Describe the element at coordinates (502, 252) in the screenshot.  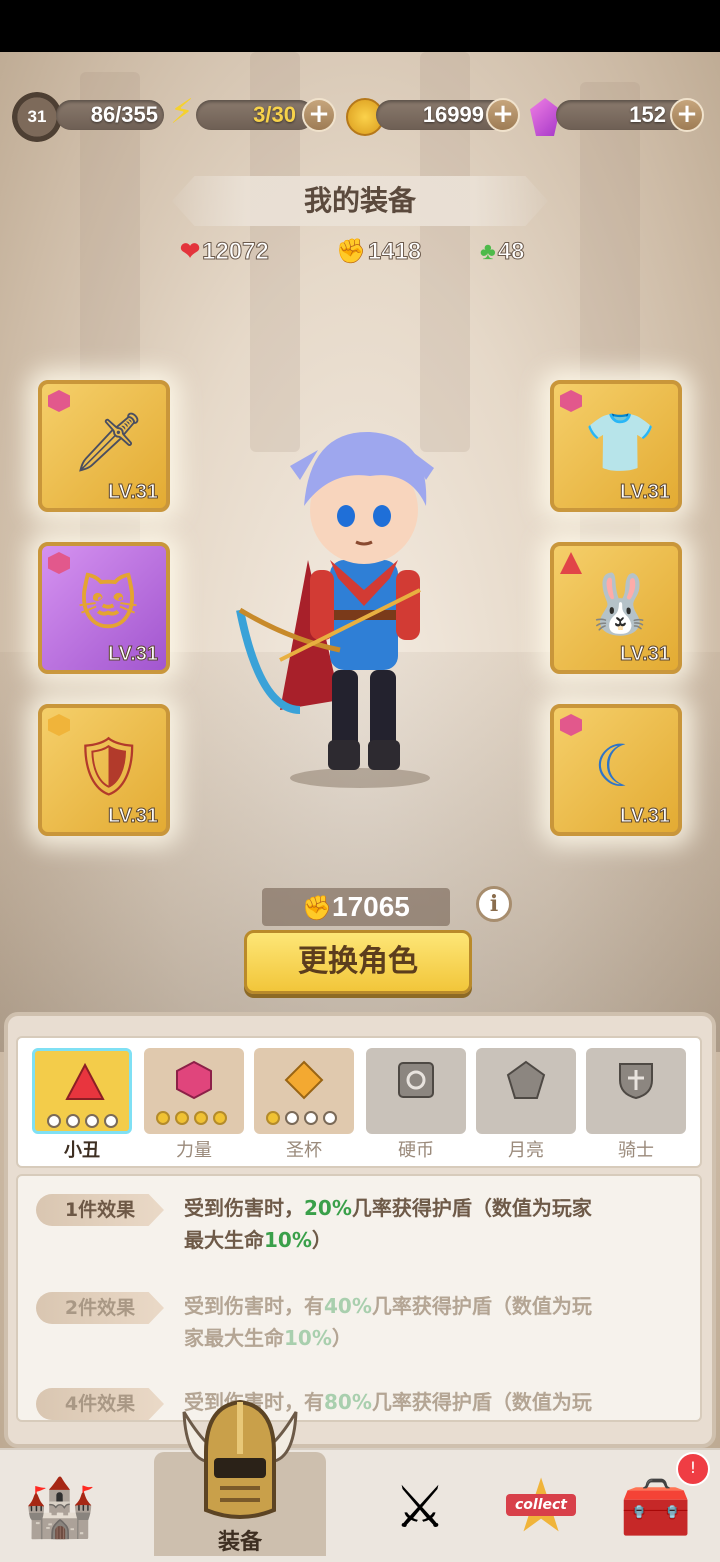
I see `luck-stat: ♣48` at that location.